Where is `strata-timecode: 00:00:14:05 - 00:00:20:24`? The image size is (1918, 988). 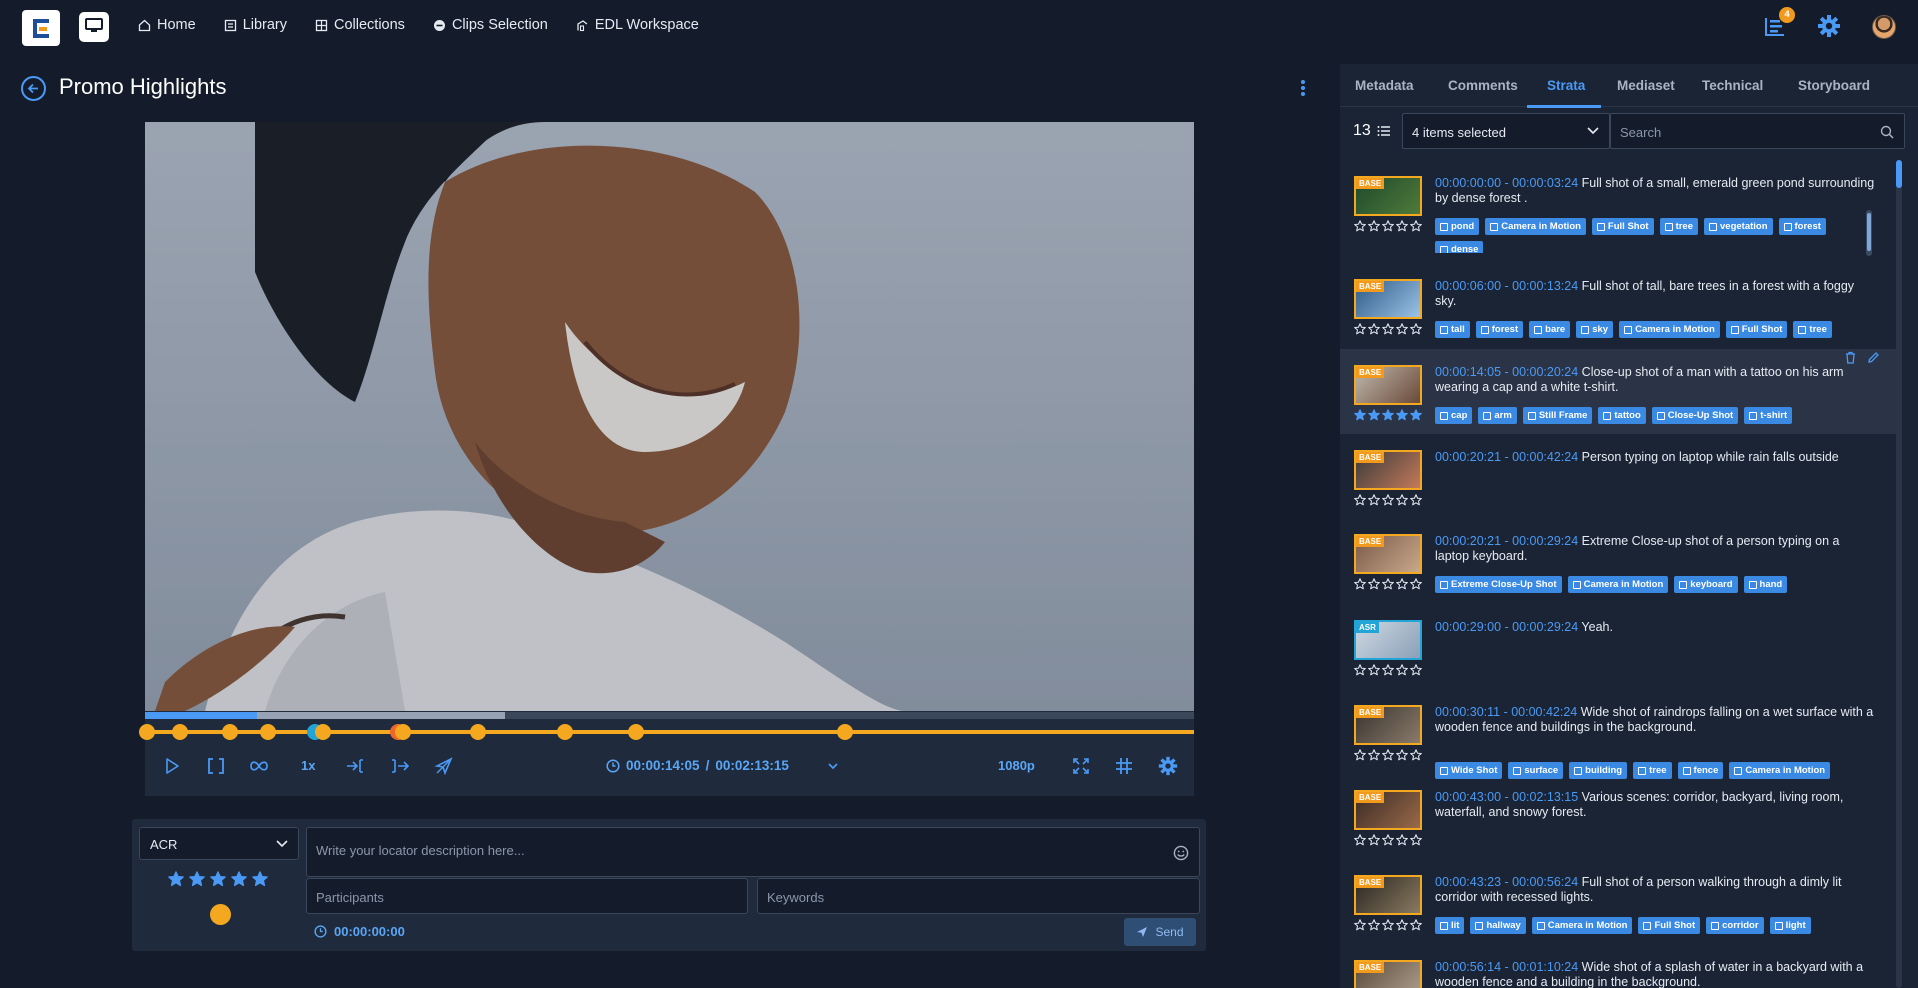
strata-timecode: 00:00:14:05 - 00:00:20:24 is located at coordinates (1506, 372).